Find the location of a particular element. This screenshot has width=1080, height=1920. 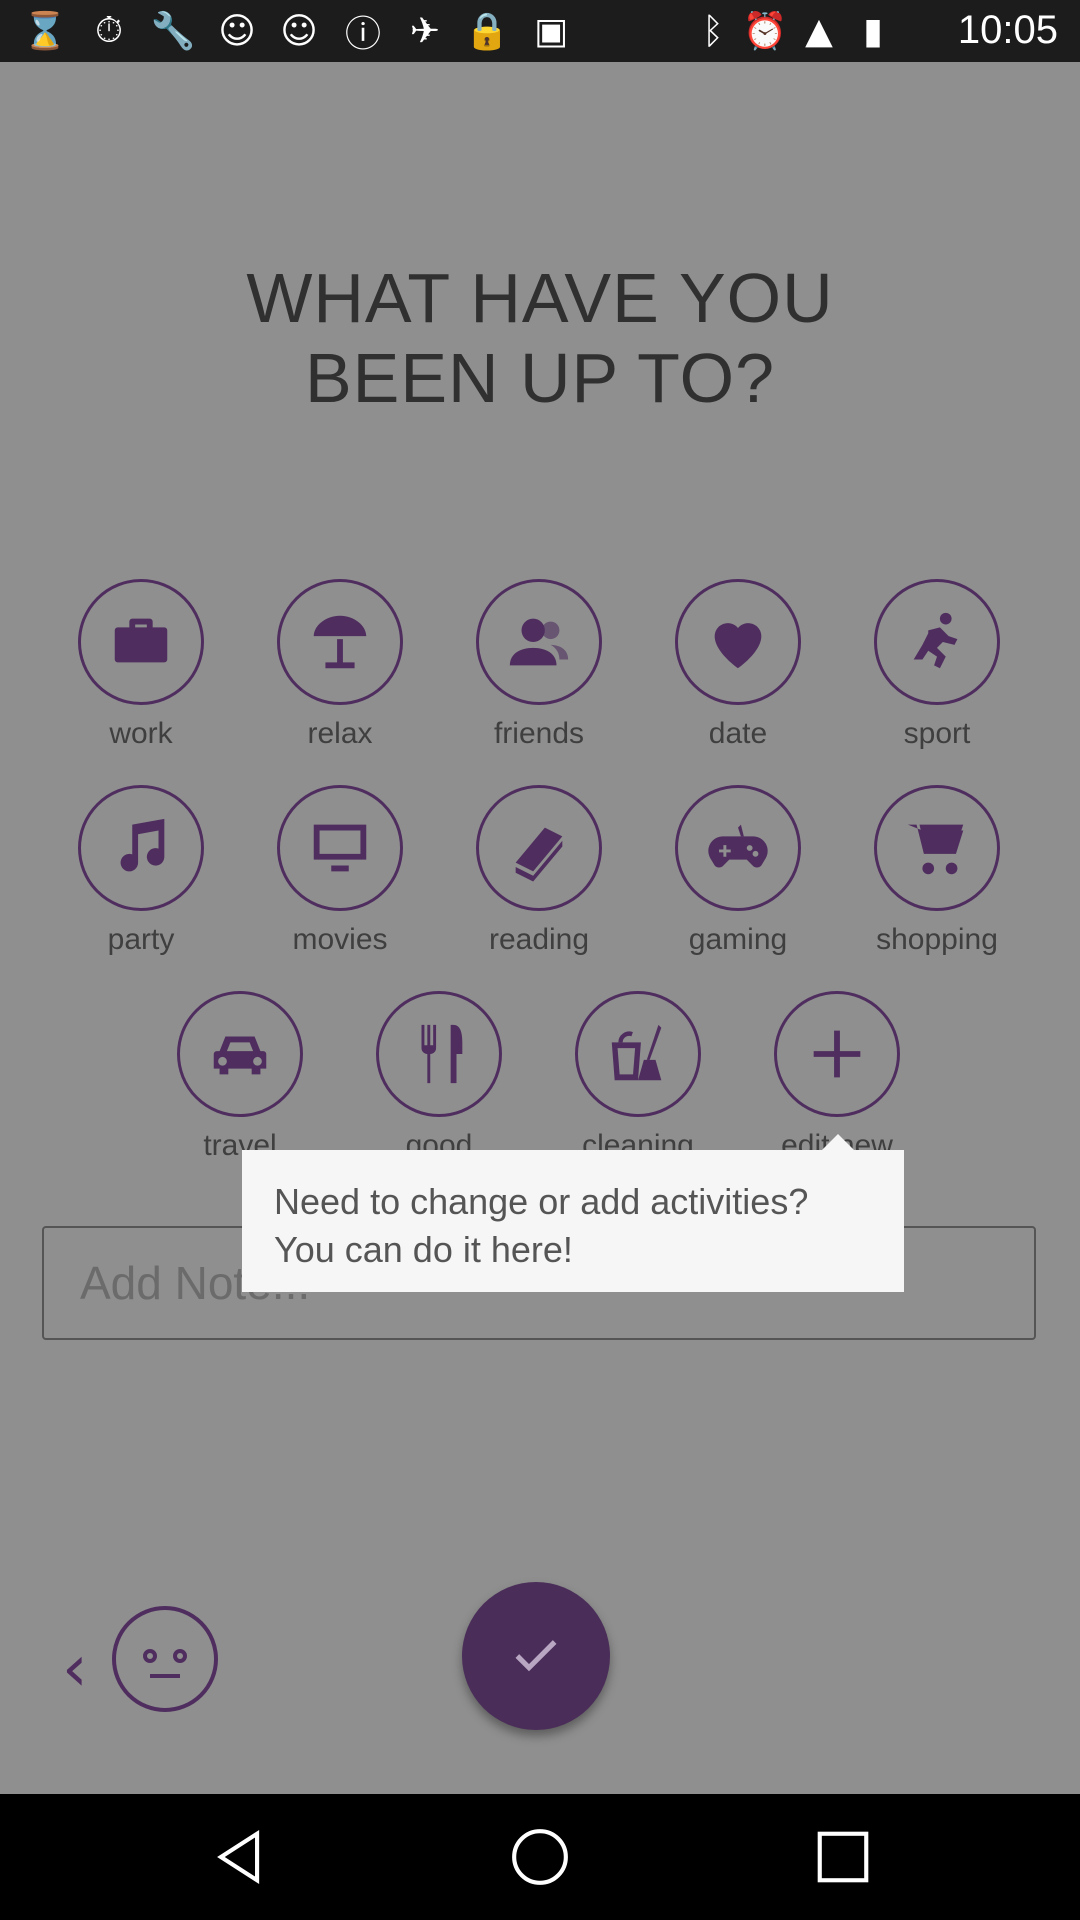

activity-relax: relax is located at coordinates (340, 665).